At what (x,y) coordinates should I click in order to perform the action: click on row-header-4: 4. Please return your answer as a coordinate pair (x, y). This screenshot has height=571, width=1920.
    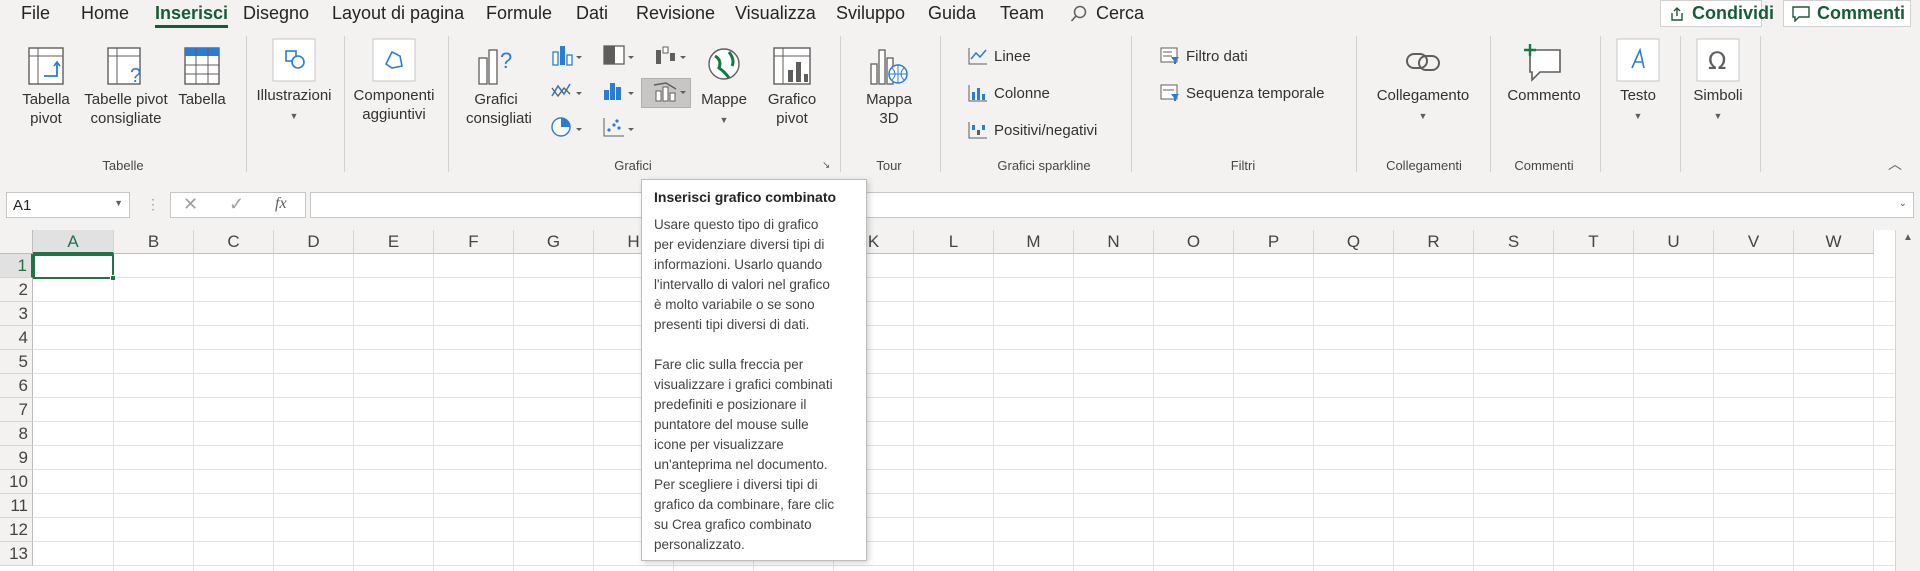
    Looking at the image, I should click on (16, 338).